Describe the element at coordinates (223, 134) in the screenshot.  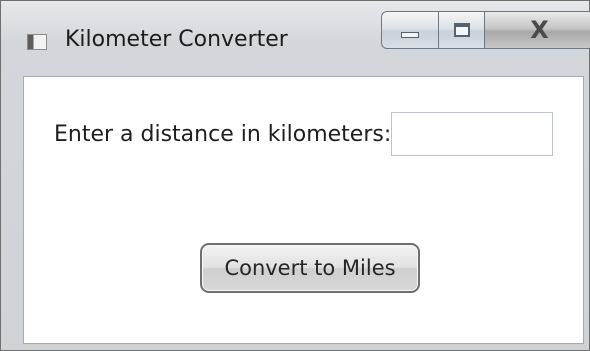
I see `distance-prompt-label: Enter a distance in kilometers:` at that location.